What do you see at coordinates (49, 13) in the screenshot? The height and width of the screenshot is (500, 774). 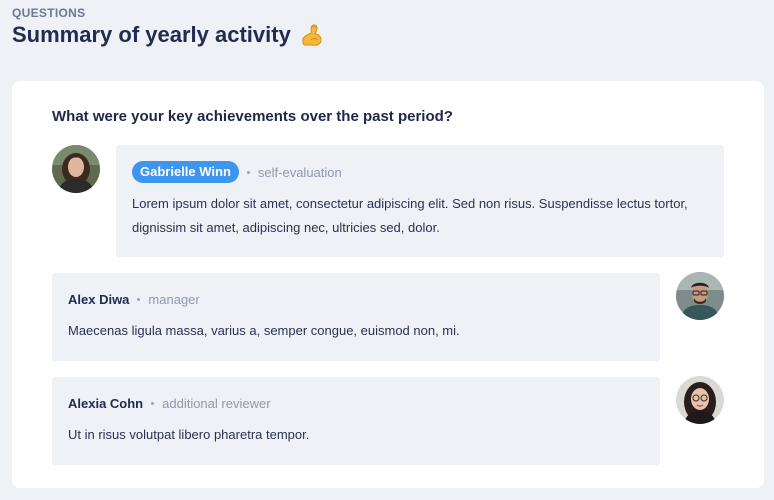 I see `section-label: QUESTIONS` at bounding box center [49, 13].